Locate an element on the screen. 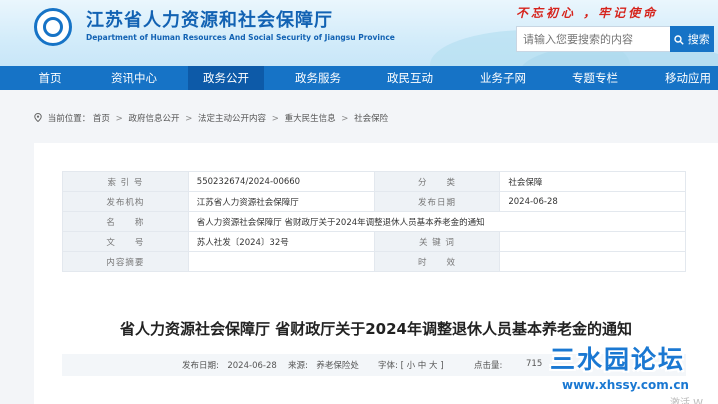 The image size is (718, 404). nav-item-gov-service: 政务服务 is located at coordinates (318, 78).